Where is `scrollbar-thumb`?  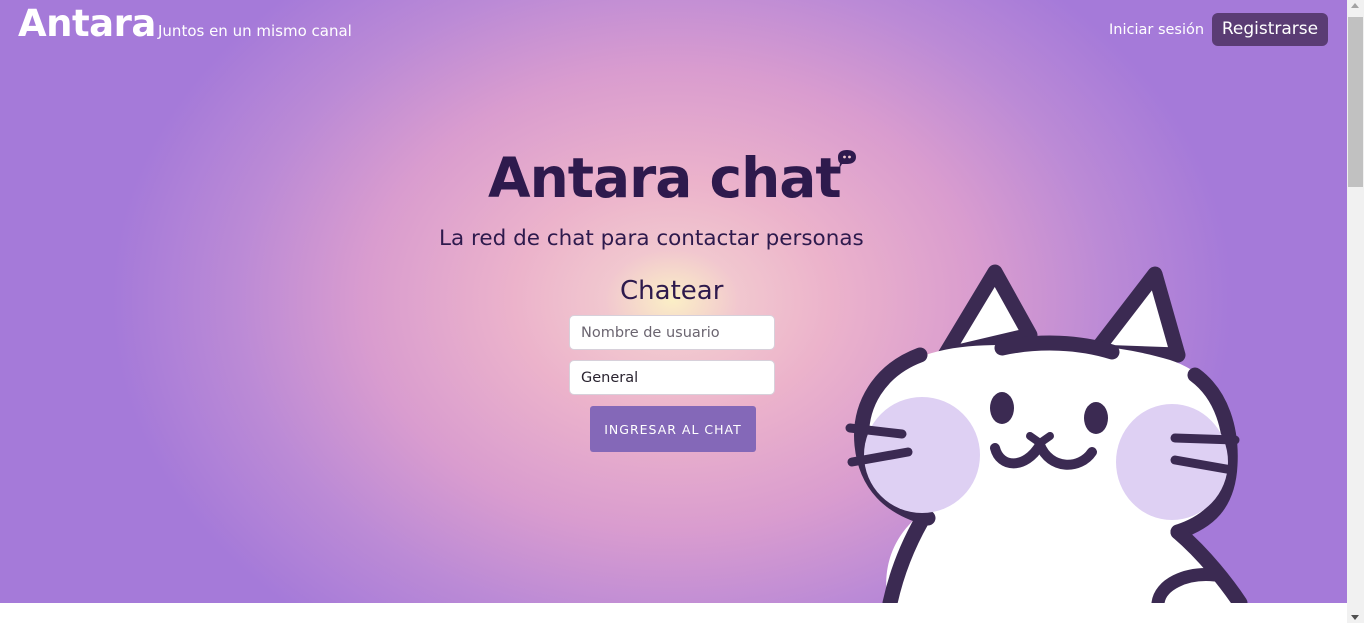 scrollbar-thumb is located at coordinates (1355, 102).